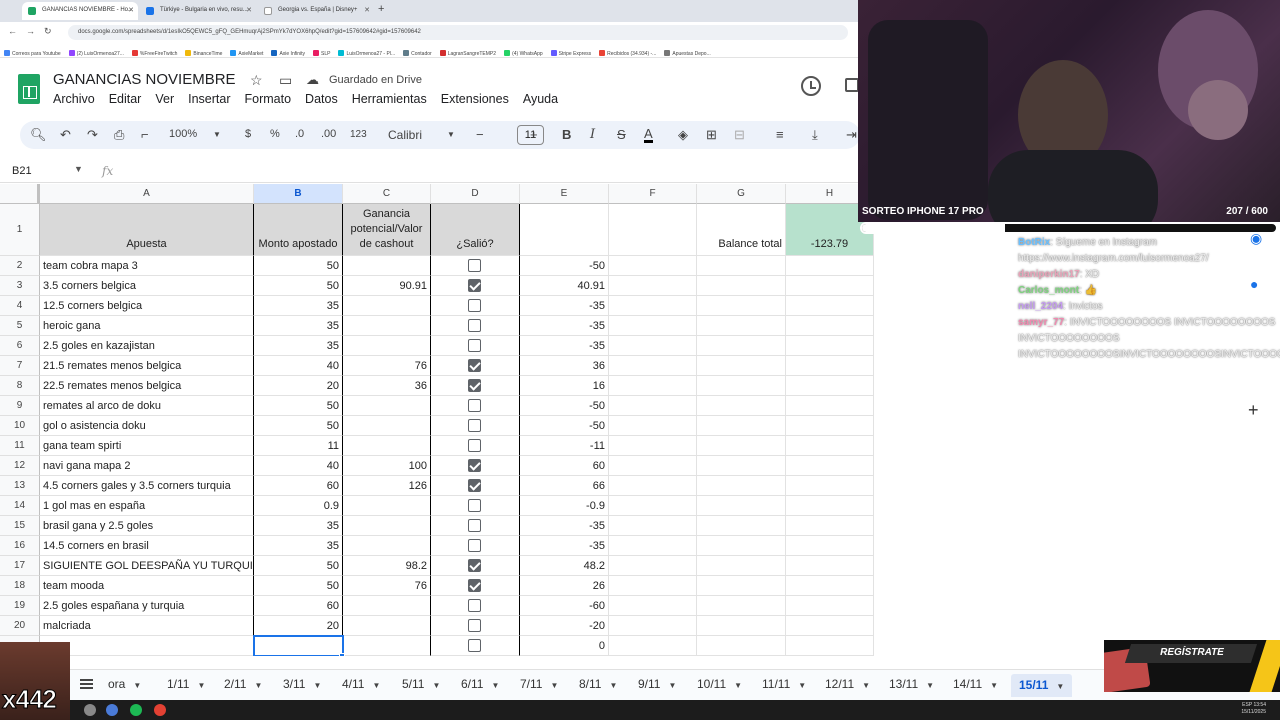 The height and width of the screenshot is (720, 1280). Describe the element at coordinates (381, 9) in the screenshot. I see `new-tab-button: +` at that location.